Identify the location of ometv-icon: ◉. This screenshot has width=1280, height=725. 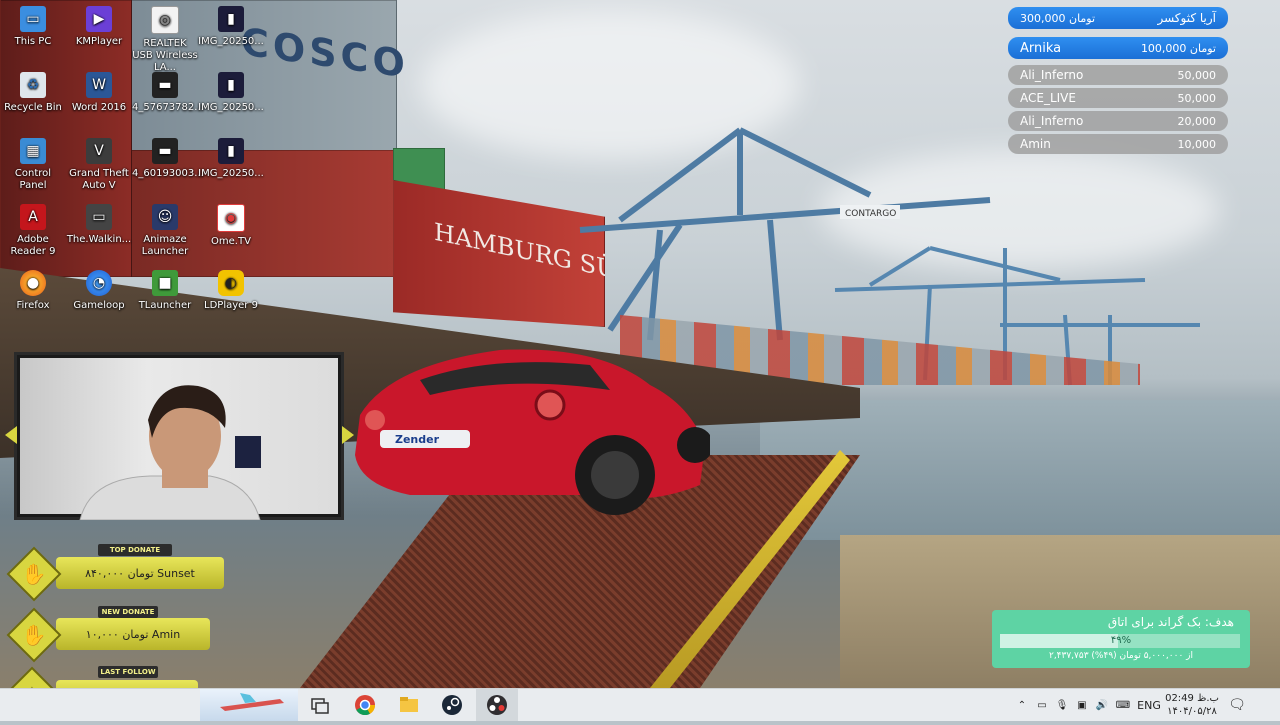
(231, 218).